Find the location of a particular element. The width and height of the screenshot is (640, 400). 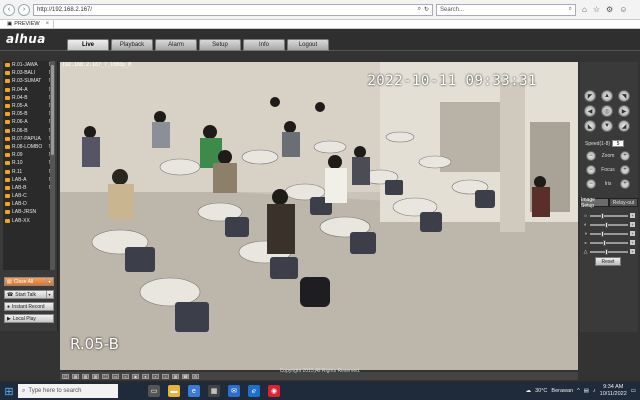

camera-list-item: R.10M is located at coordinates (29, 163).